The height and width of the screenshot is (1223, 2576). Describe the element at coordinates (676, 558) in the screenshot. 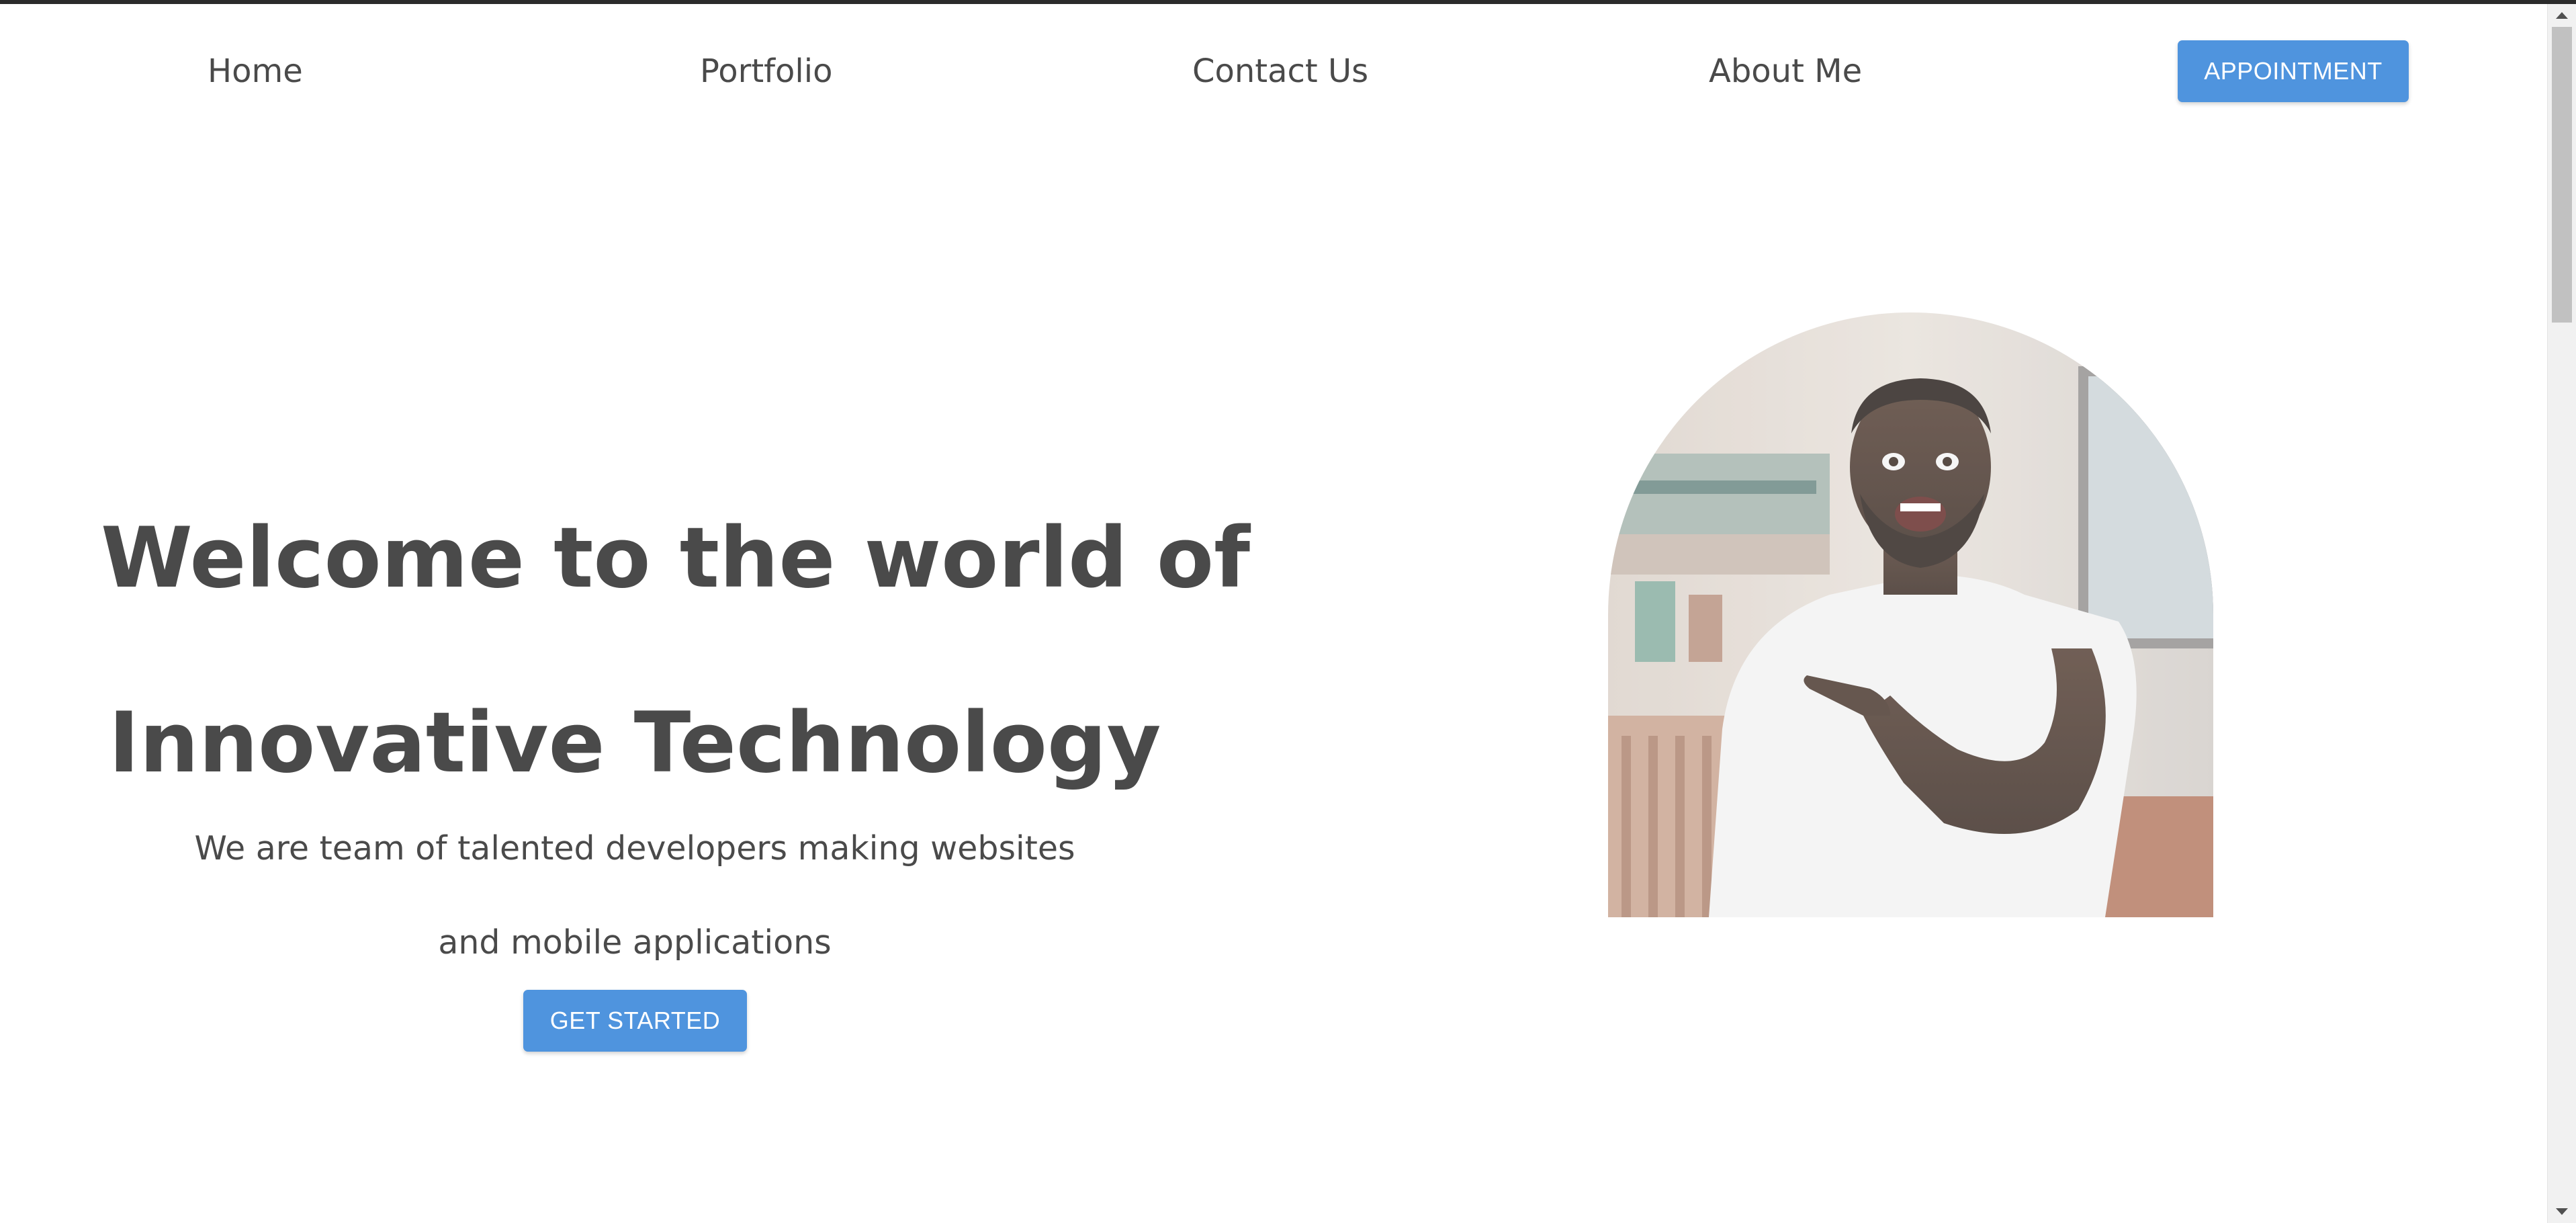

I see `hero-title-line-1: Welcome to the world of` at that location.